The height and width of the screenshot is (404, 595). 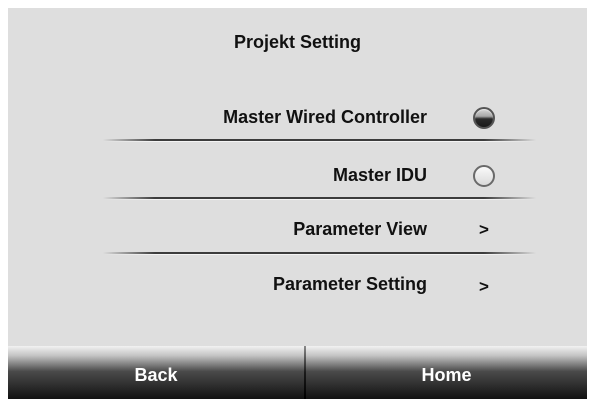 What do you see at coordinates (349, 284) in the screenshot?
I see `menu-item-label: Parameter Setting` at bounding box center [349, 284].